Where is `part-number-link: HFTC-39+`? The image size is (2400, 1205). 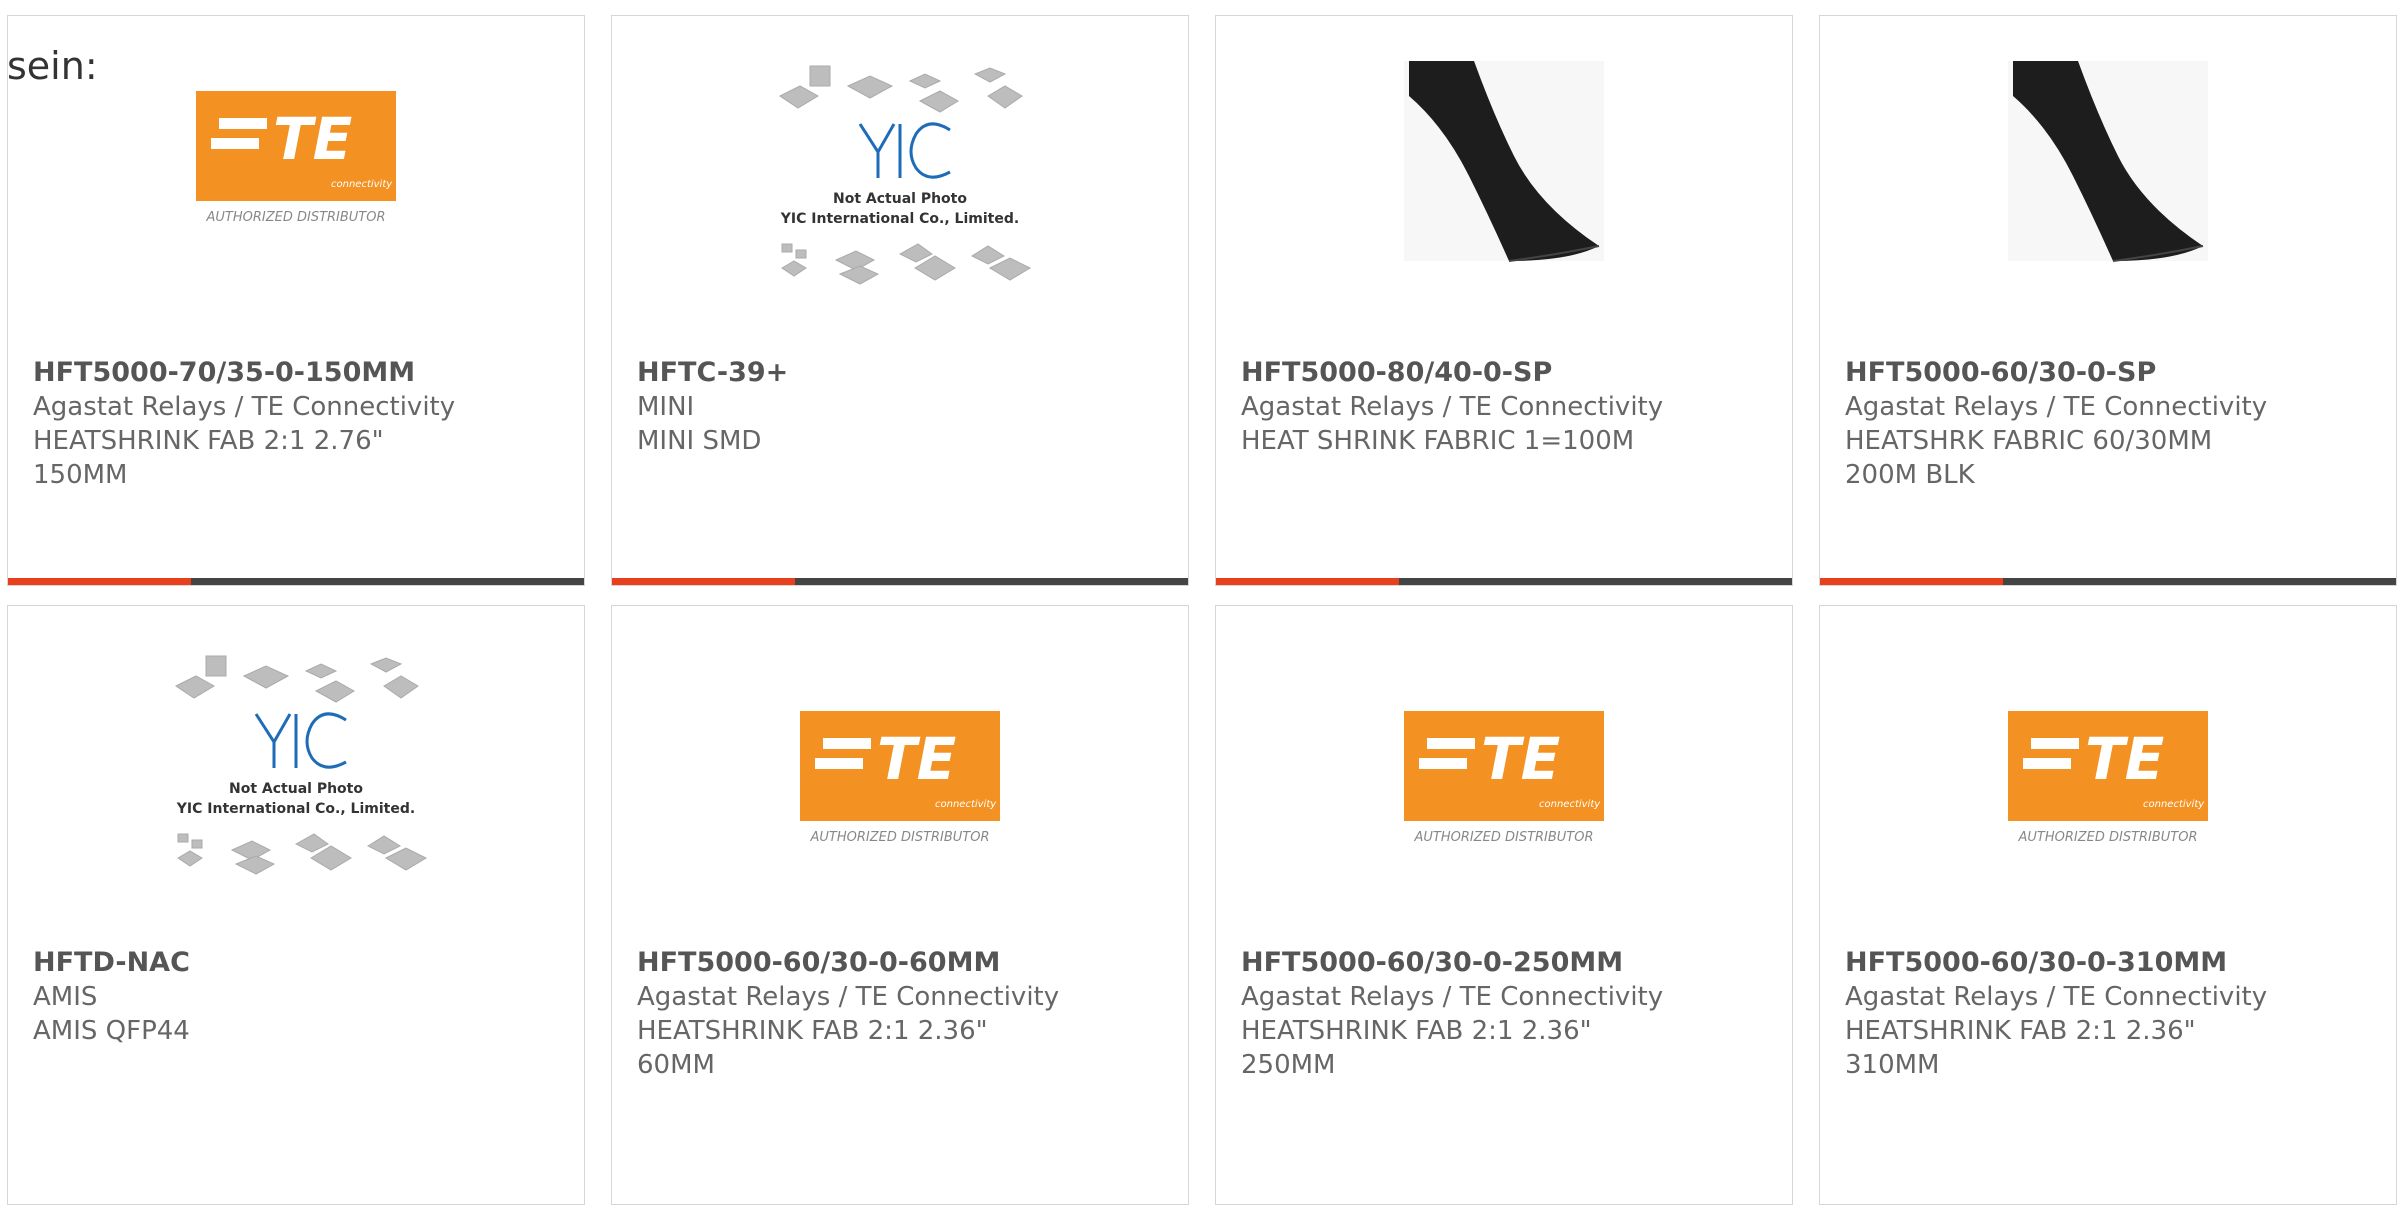 part-number-link: HFTC-39+ is located at coordinates (902, 373).